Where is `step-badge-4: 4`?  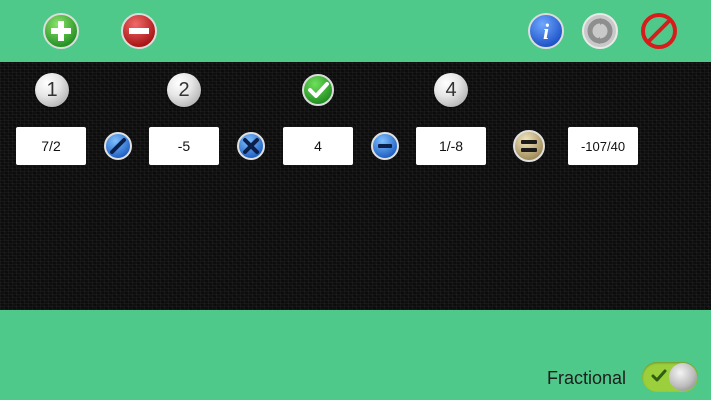 step-badge-4: 4 is located at coordinates (451, 90).